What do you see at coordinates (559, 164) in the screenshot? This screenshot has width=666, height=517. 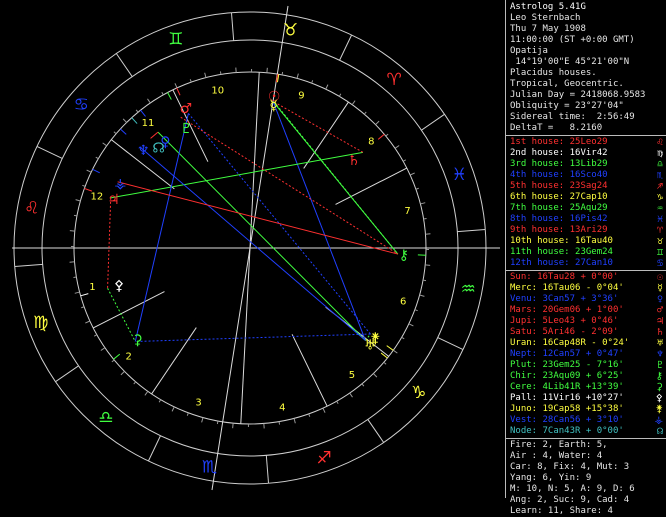 I see `house-cusp-row: 3rd house: 13Lib29` at bounding box center [559, 164].